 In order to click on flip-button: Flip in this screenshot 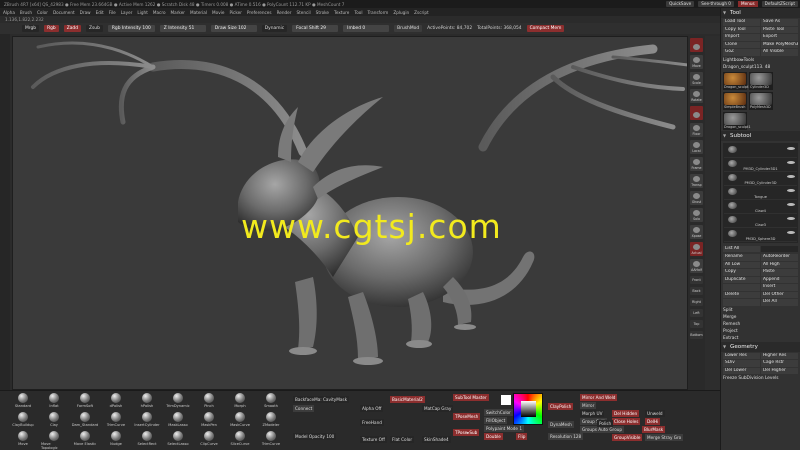, I will do `click(522, 436)`.